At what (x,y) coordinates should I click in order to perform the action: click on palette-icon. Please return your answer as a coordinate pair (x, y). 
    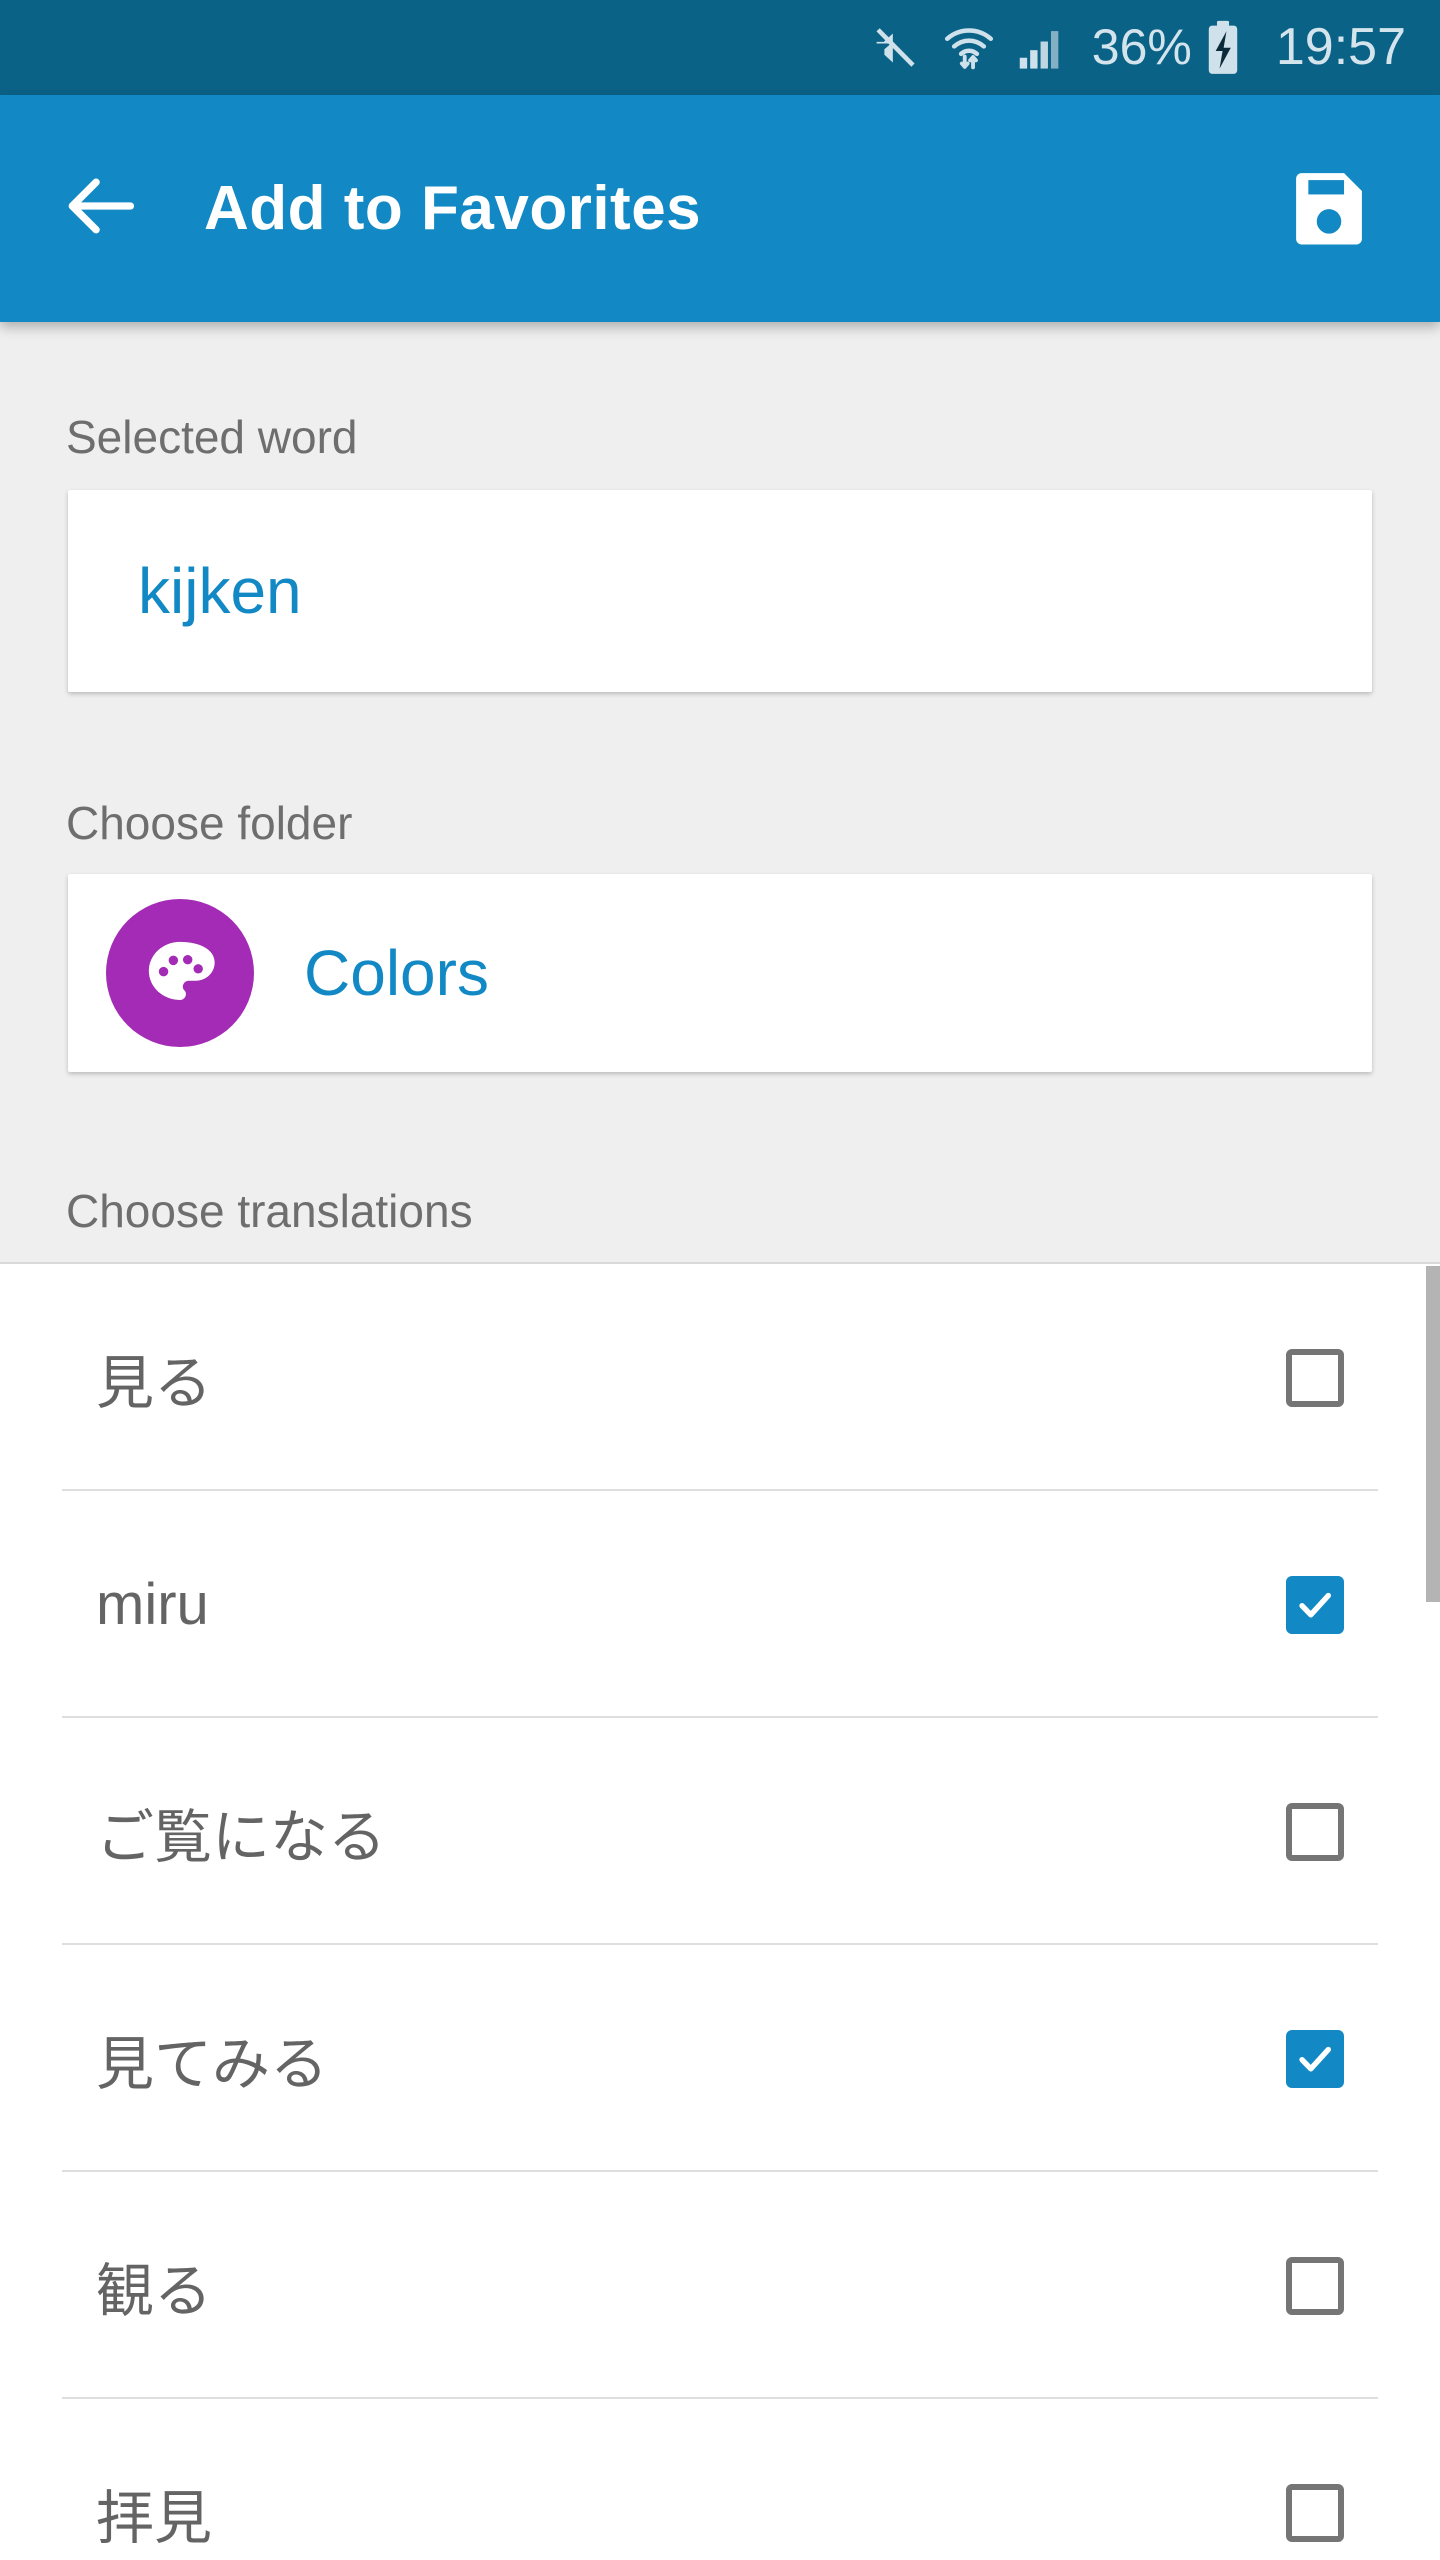
    Looking at the image, I should click on (180, 973).